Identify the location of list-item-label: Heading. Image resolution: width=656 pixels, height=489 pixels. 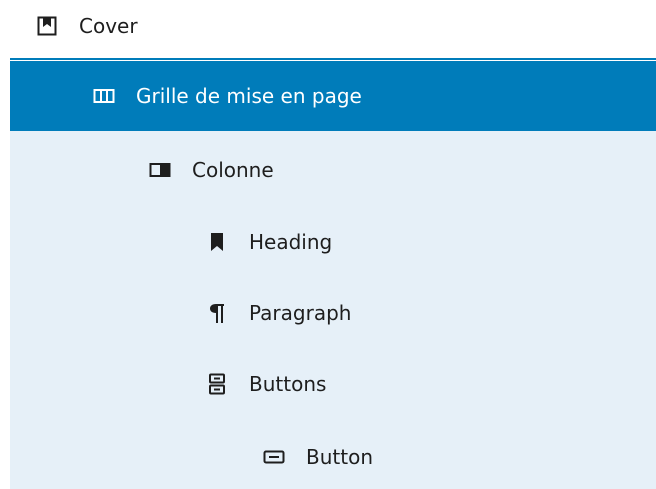
(291, 242).